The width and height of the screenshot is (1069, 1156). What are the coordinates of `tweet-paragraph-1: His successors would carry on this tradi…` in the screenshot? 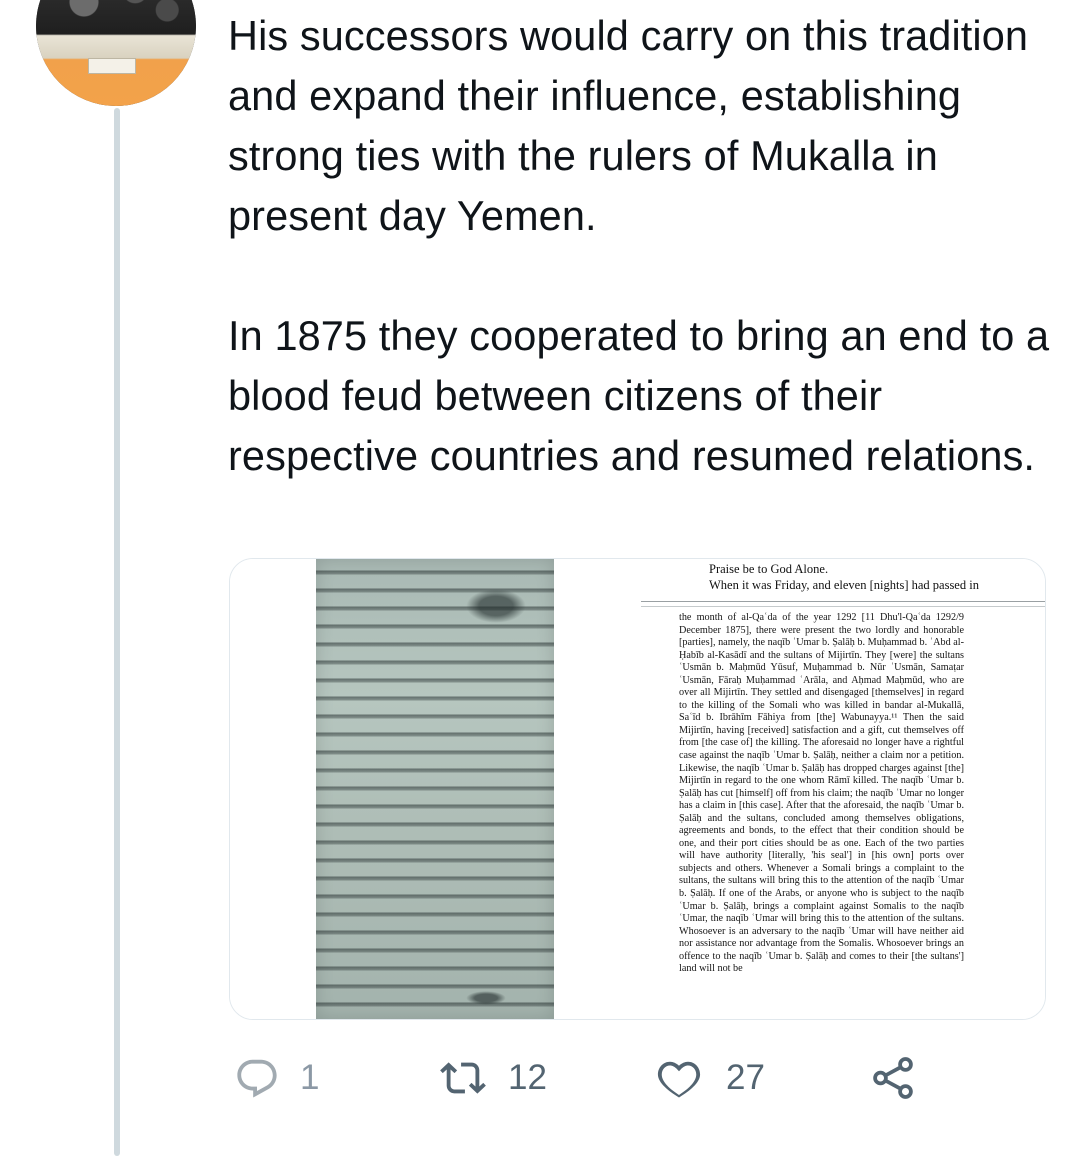 It's located at (628, 125).